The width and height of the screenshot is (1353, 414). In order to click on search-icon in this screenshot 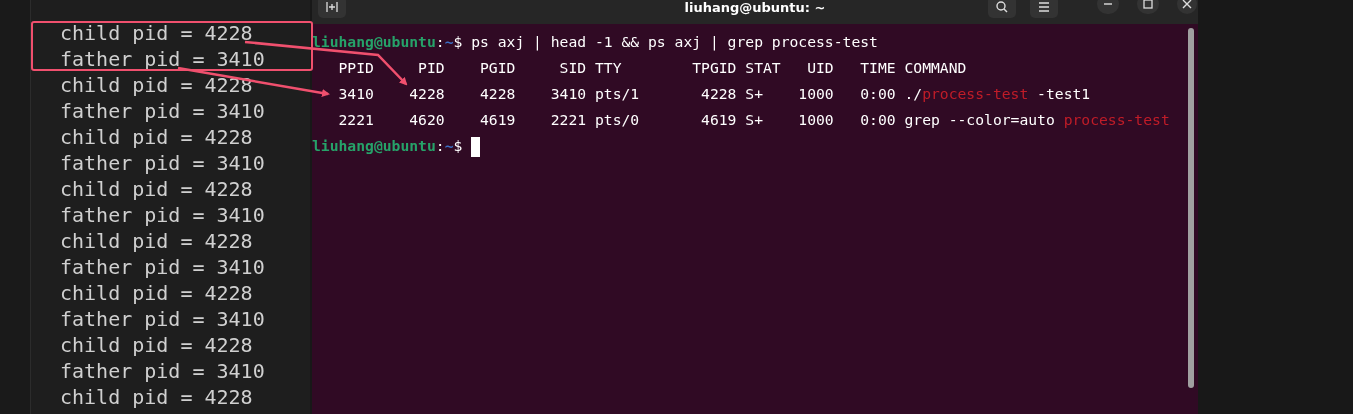, I will do `click(1002, 7)`.